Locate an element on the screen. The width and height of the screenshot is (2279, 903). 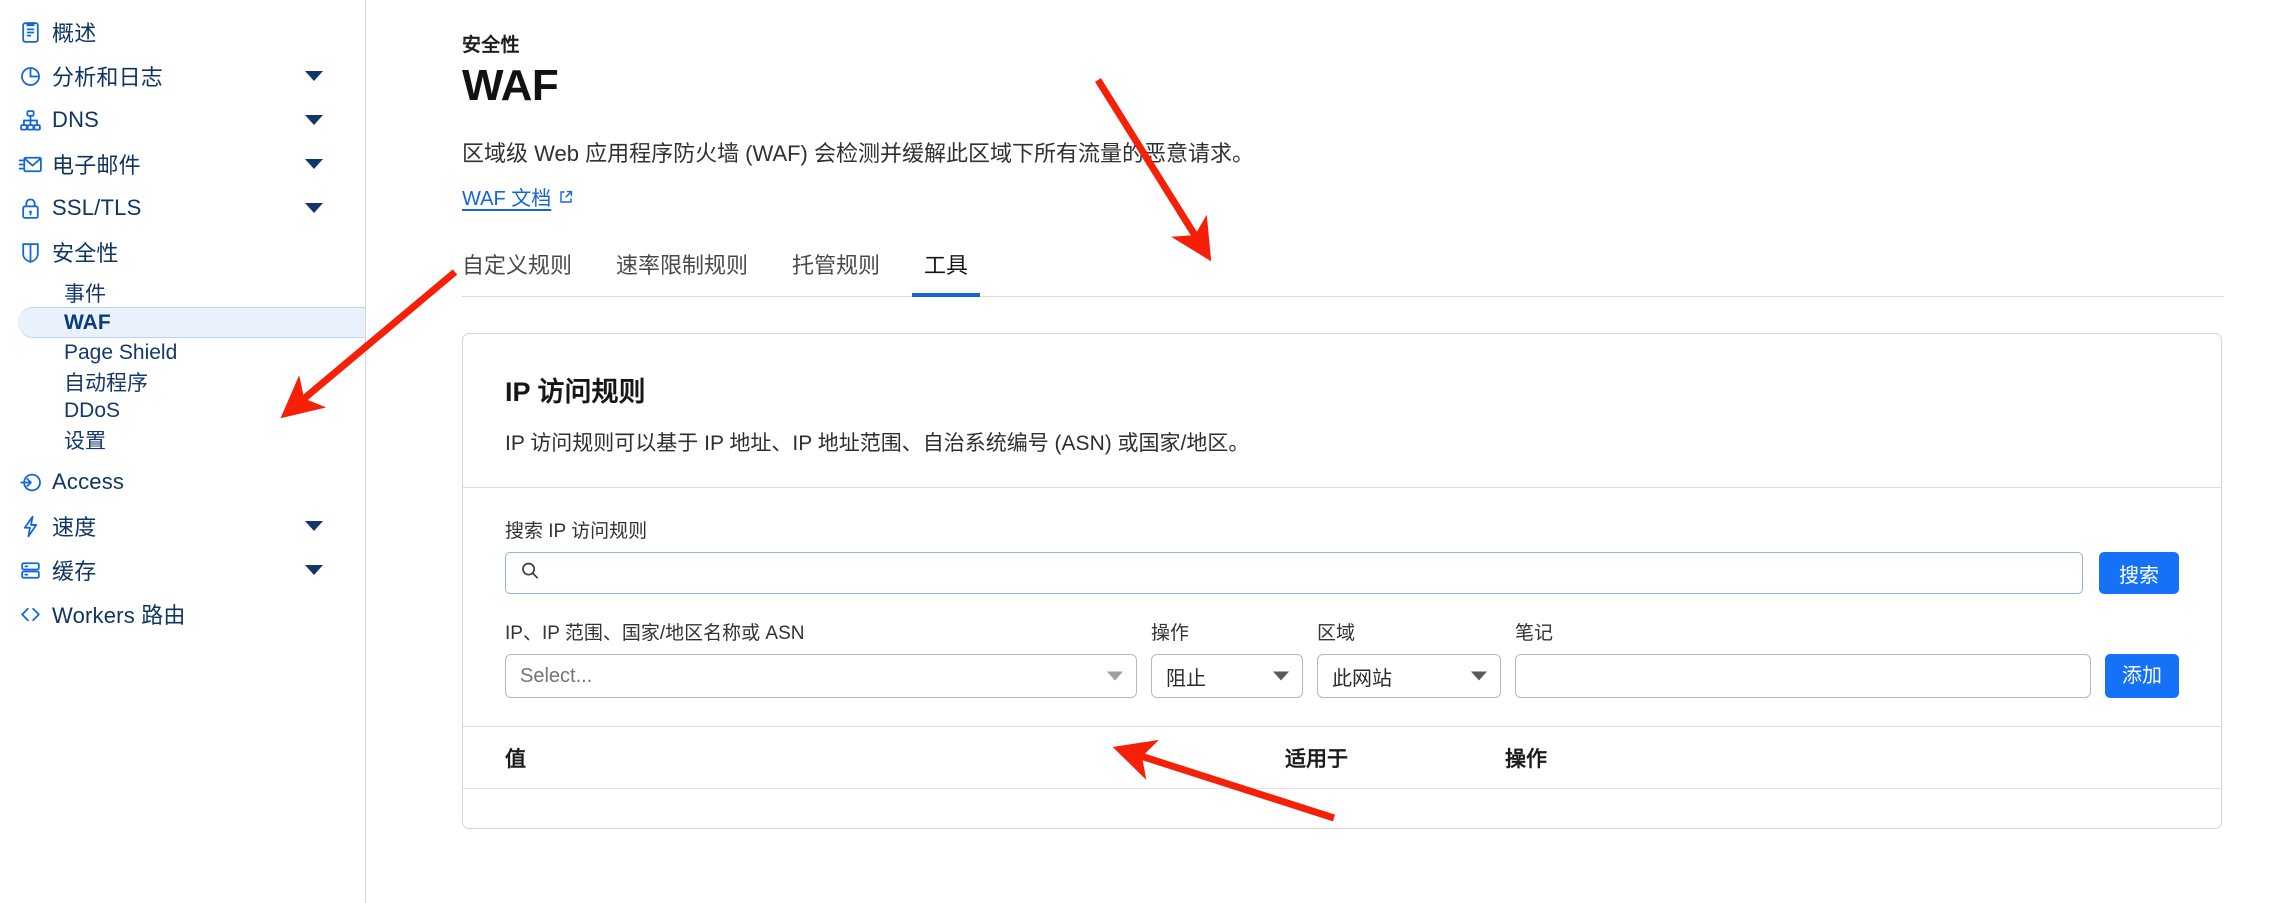
sidebar-item-page-shield: Page Shield is located at coordinates (182, 352).